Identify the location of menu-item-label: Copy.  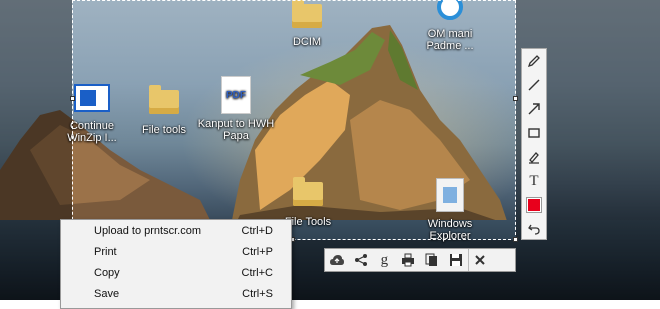
(107, 272).